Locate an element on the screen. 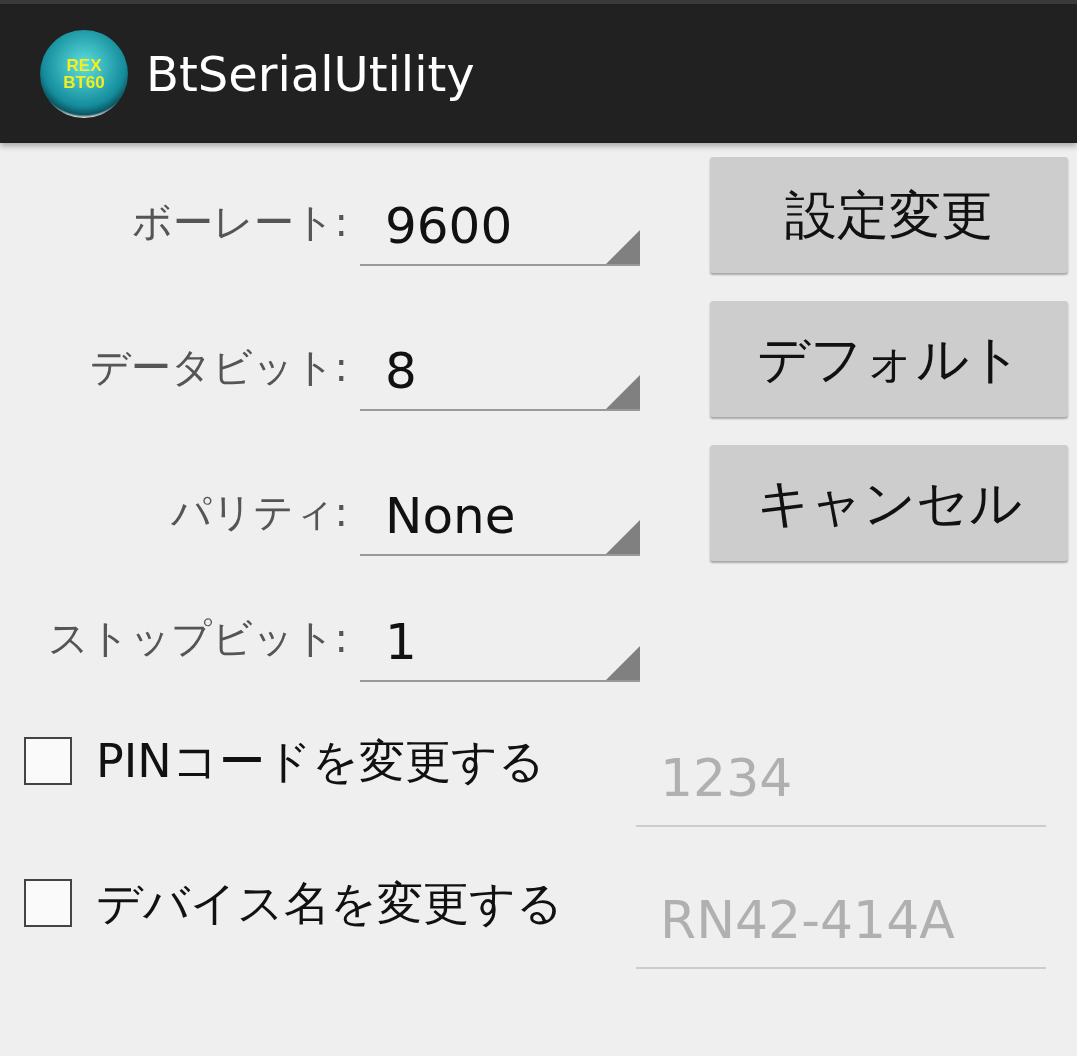  action-button: デフォルト is located at coordinates (889, 359).